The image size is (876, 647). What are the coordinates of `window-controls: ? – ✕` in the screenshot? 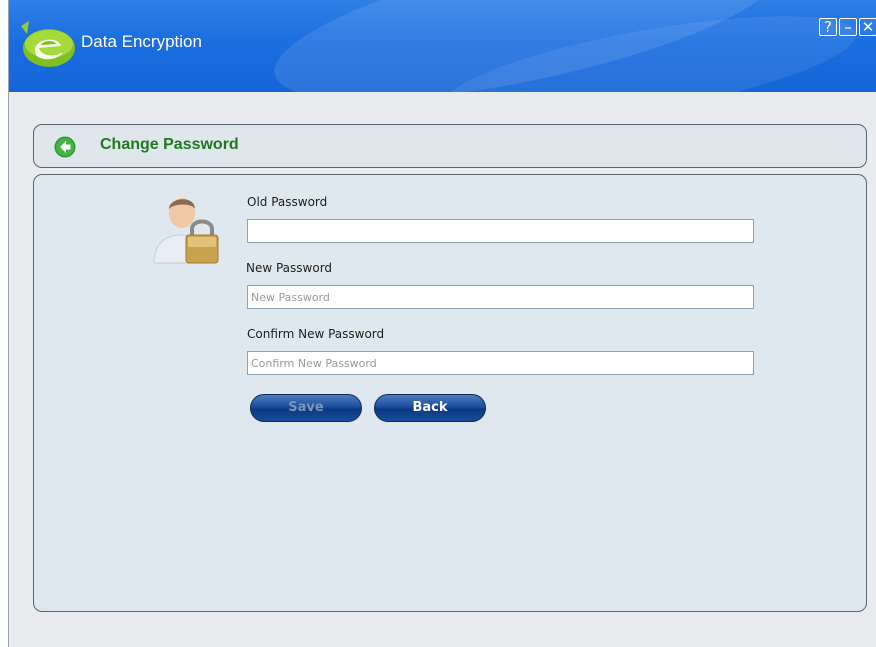 It's located at (847, 27).